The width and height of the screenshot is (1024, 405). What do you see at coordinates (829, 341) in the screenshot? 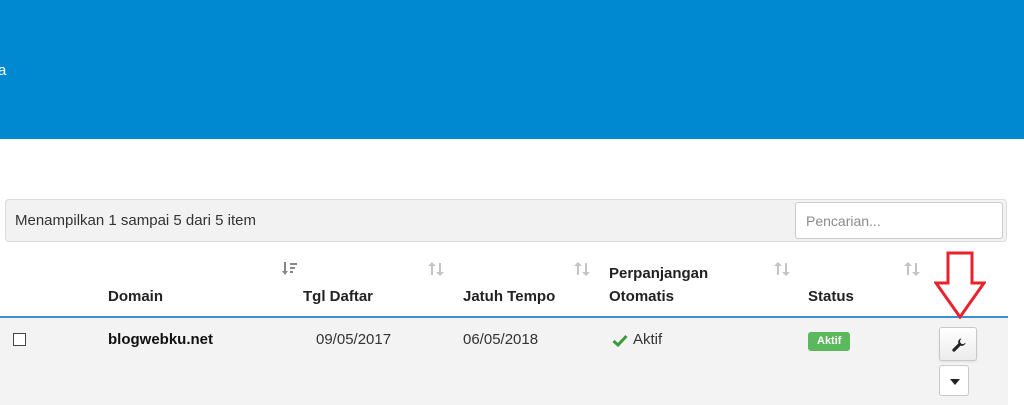
I see `status-badge: Aktif` at bounding box center [829, 341].